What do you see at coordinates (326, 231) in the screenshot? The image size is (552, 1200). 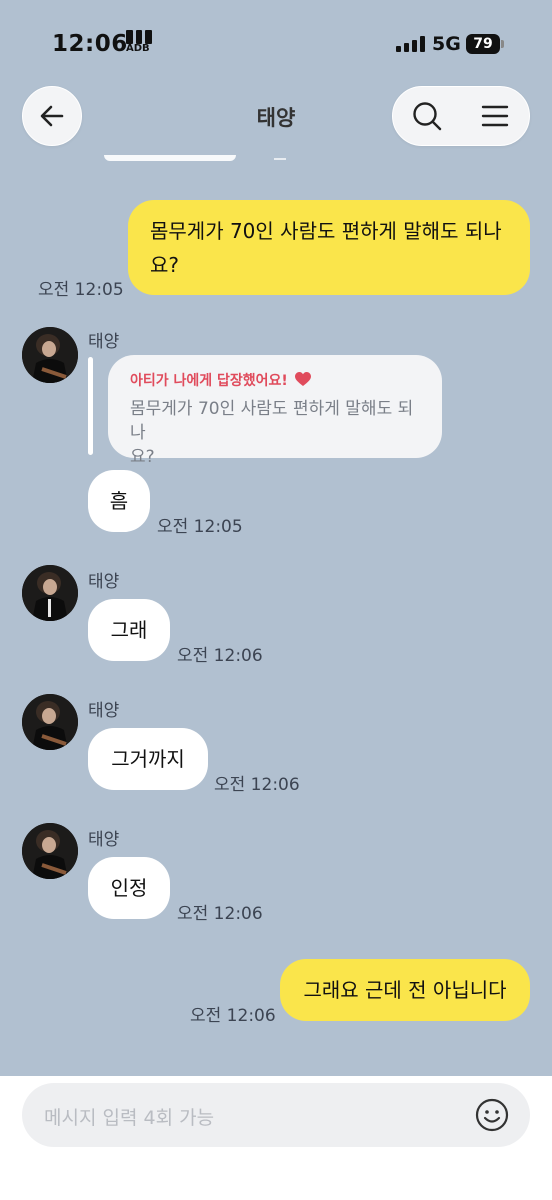 I see `message-text-line: 몸무게가 70인 사람도 편하게 말해도 되나` at bounding box center [326, 231].